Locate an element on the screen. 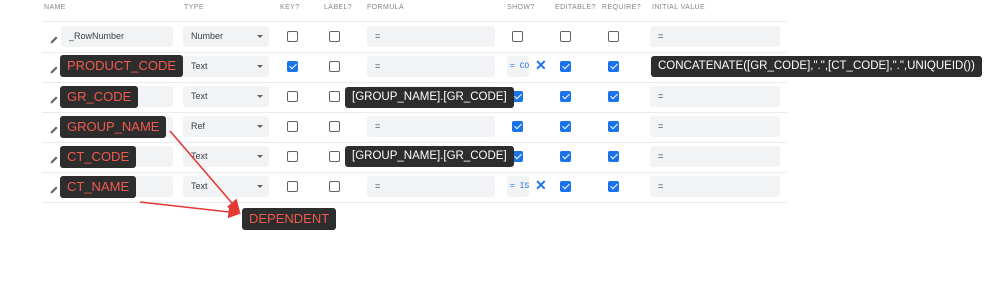 Image resolution: width=998 pixels, height=286 pixels. arrow-ct-name-to-dependent is located at coordinates (190, 210).